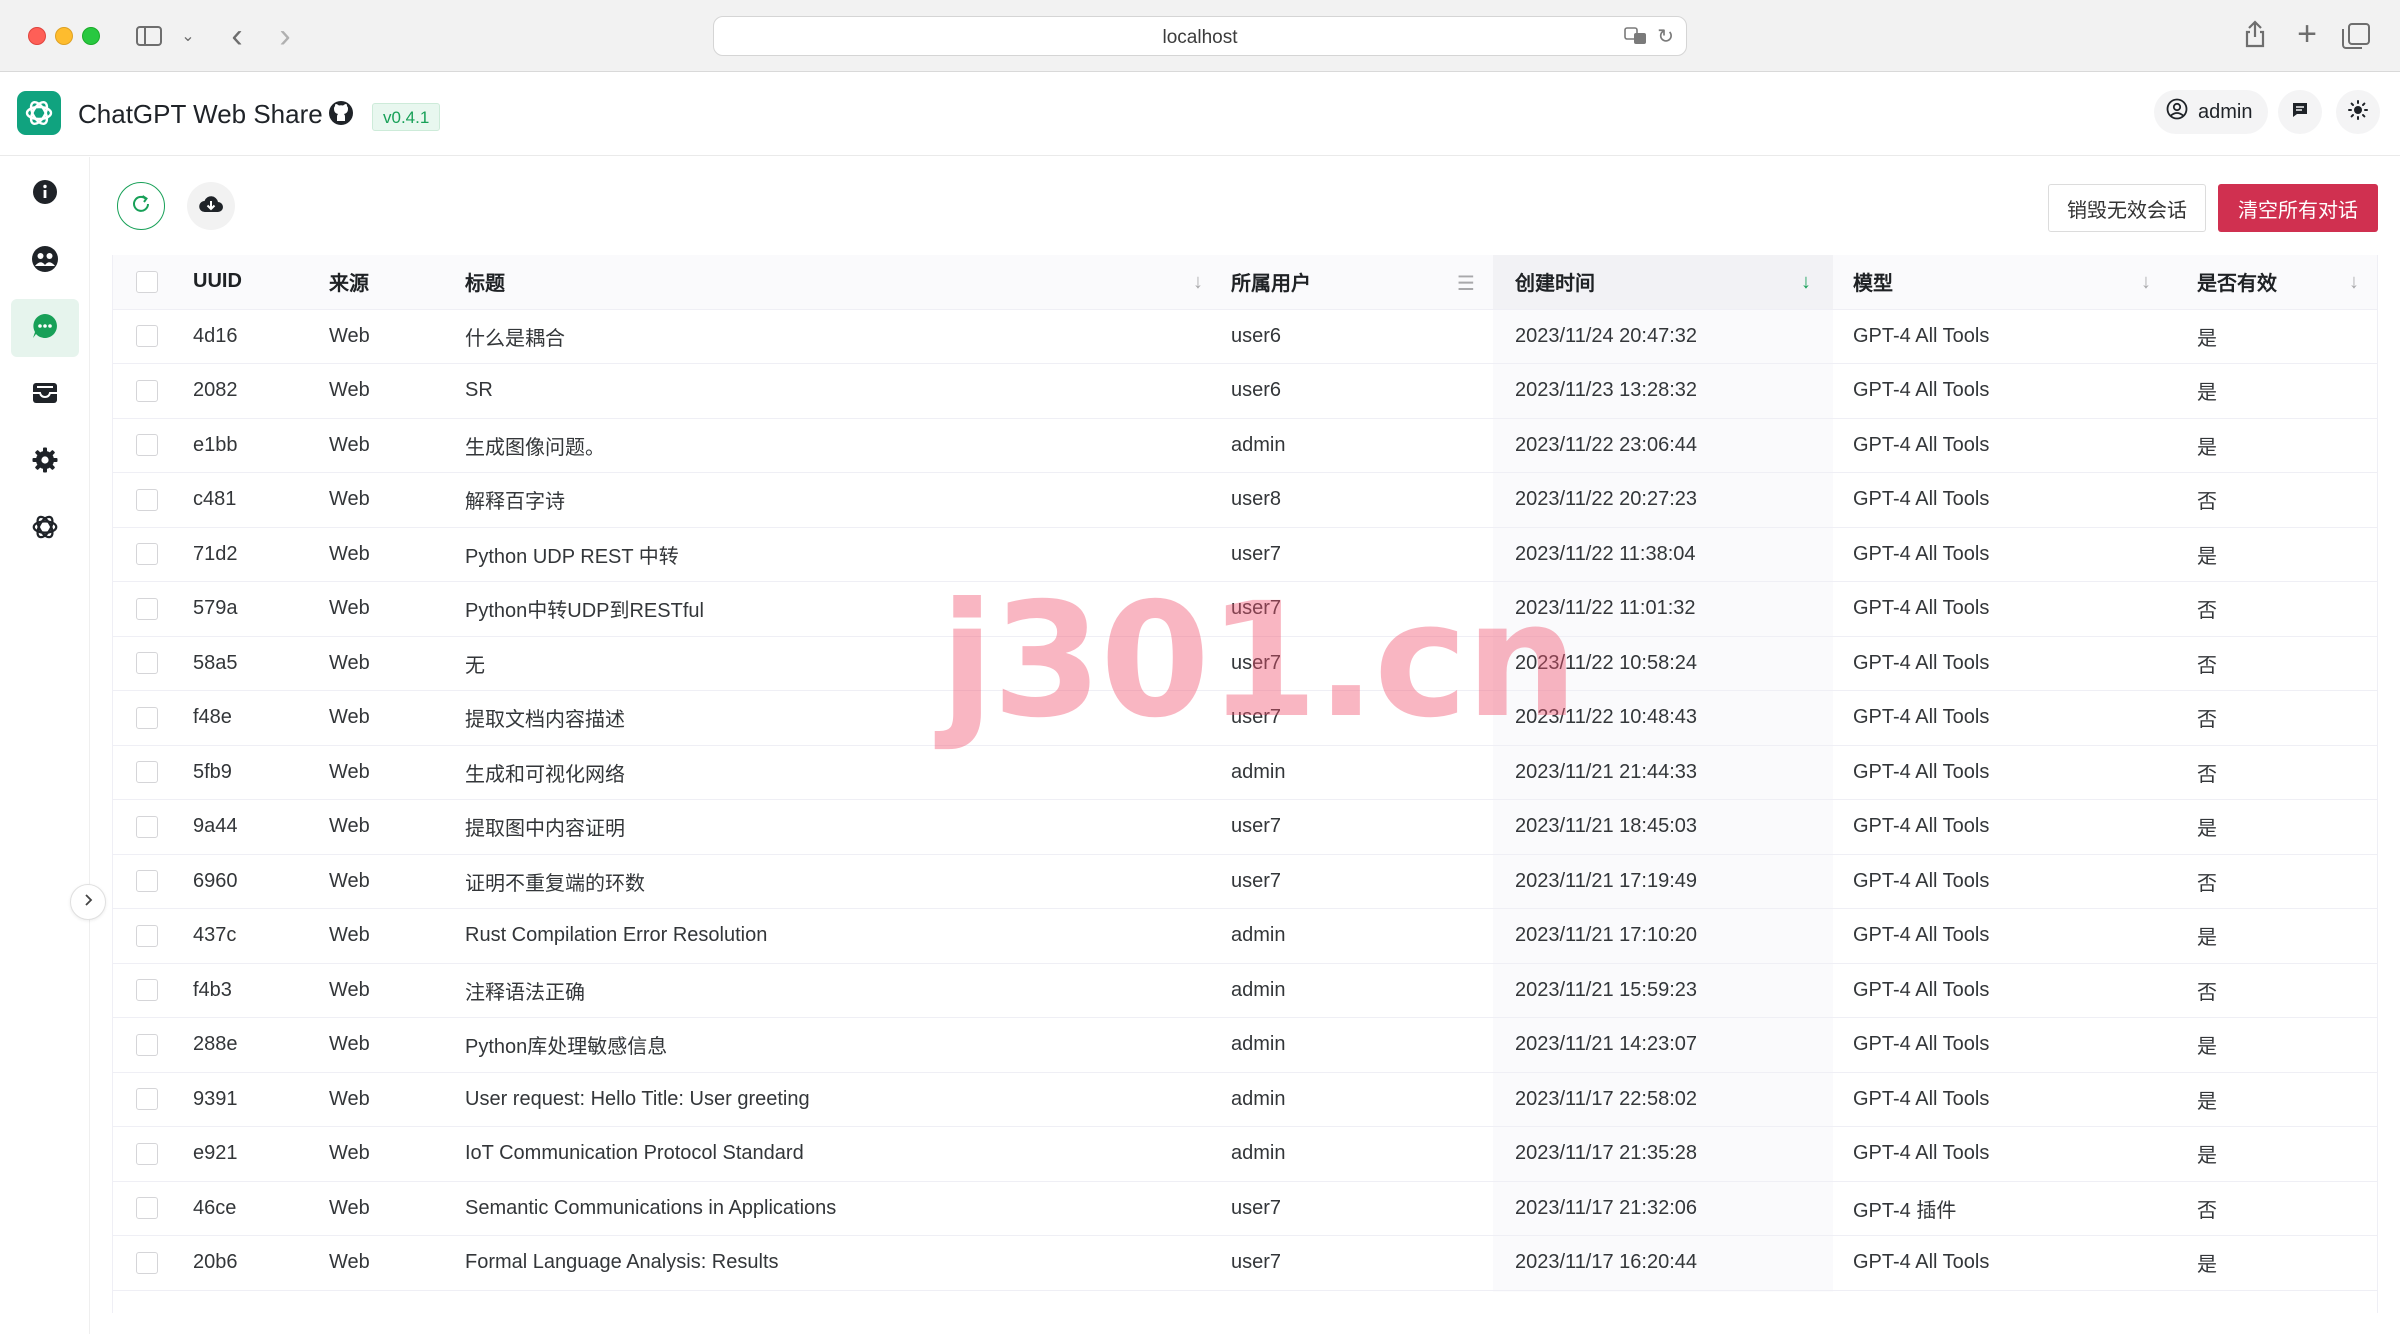 This screenshot has width=2400, height=1334. Describe the element at coordinates (2354, 282) in the screenshot. I see `sort-valid-icon: ↓` at that location.